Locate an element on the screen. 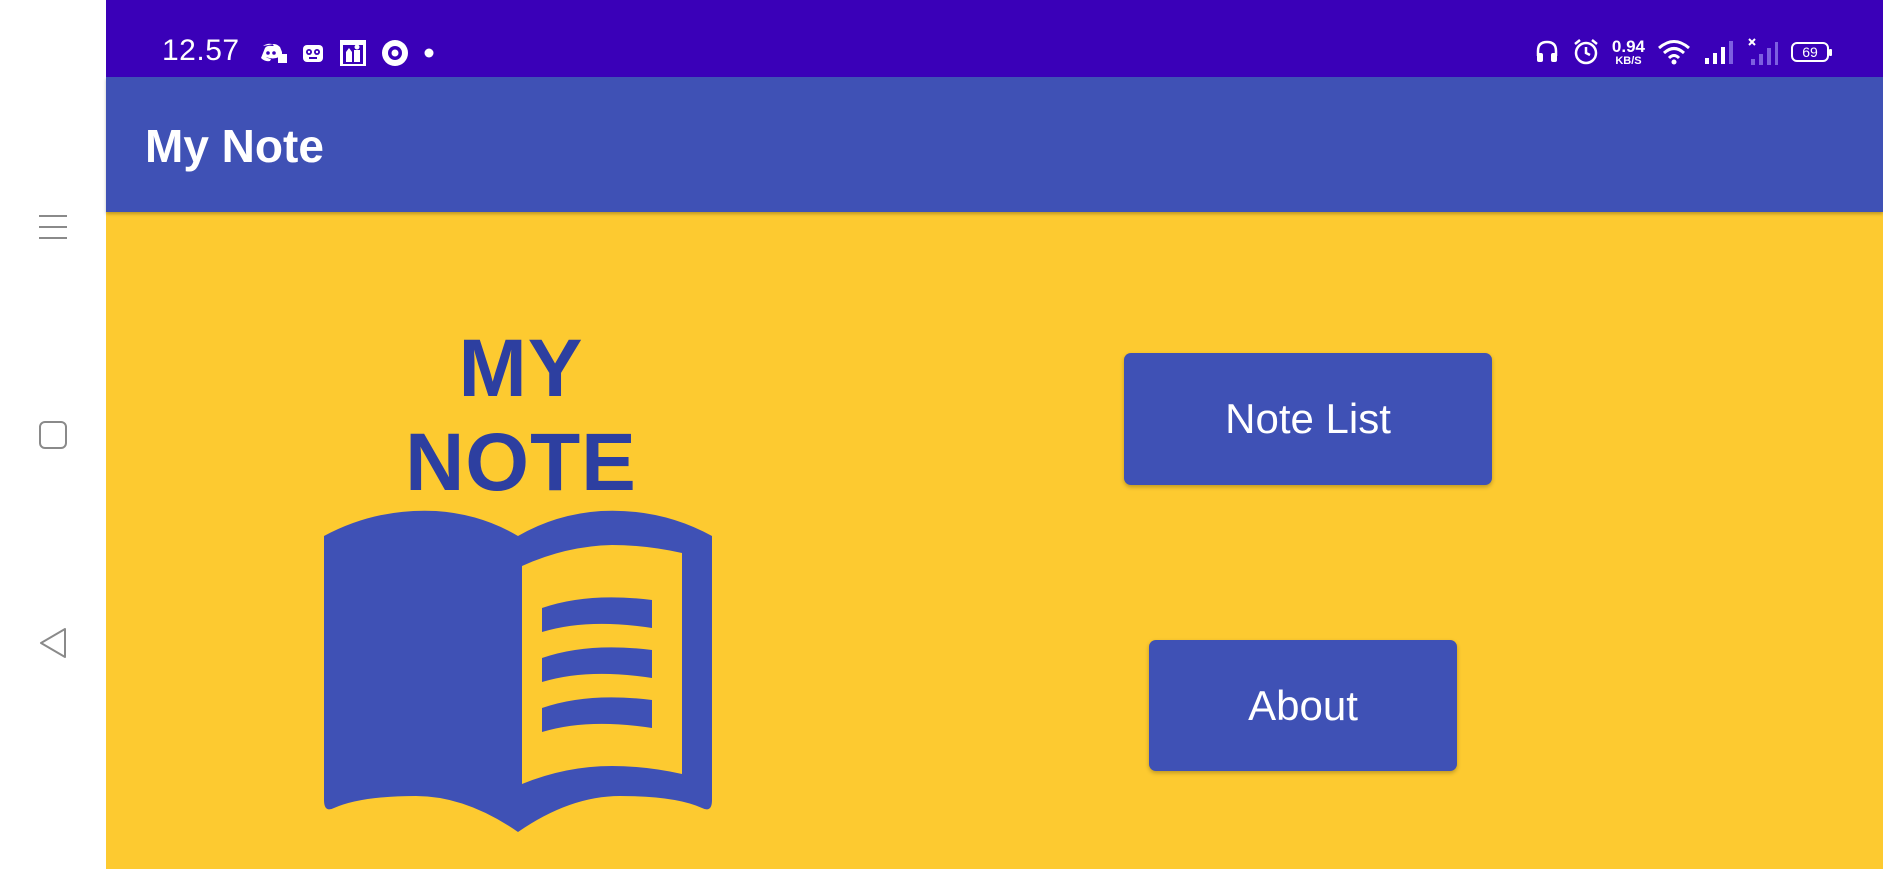 Image resolution: width=1883 pixels, height=869 pixels. back-button is located at coordinates (53, 643).